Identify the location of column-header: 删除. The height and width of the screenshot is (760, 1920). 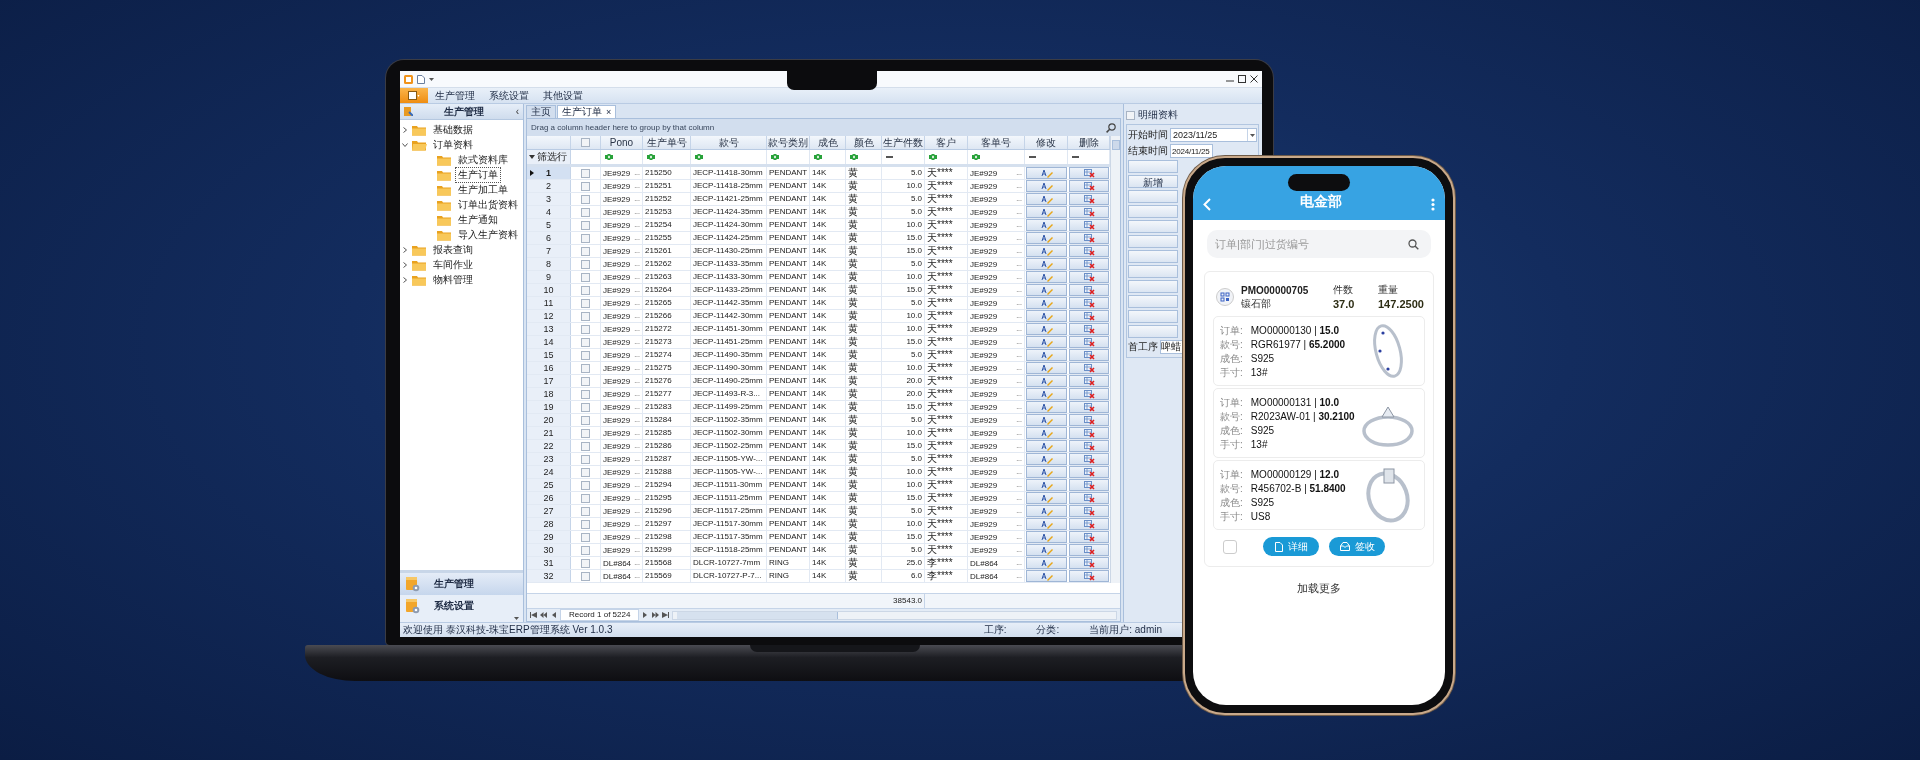
(1088, 142).